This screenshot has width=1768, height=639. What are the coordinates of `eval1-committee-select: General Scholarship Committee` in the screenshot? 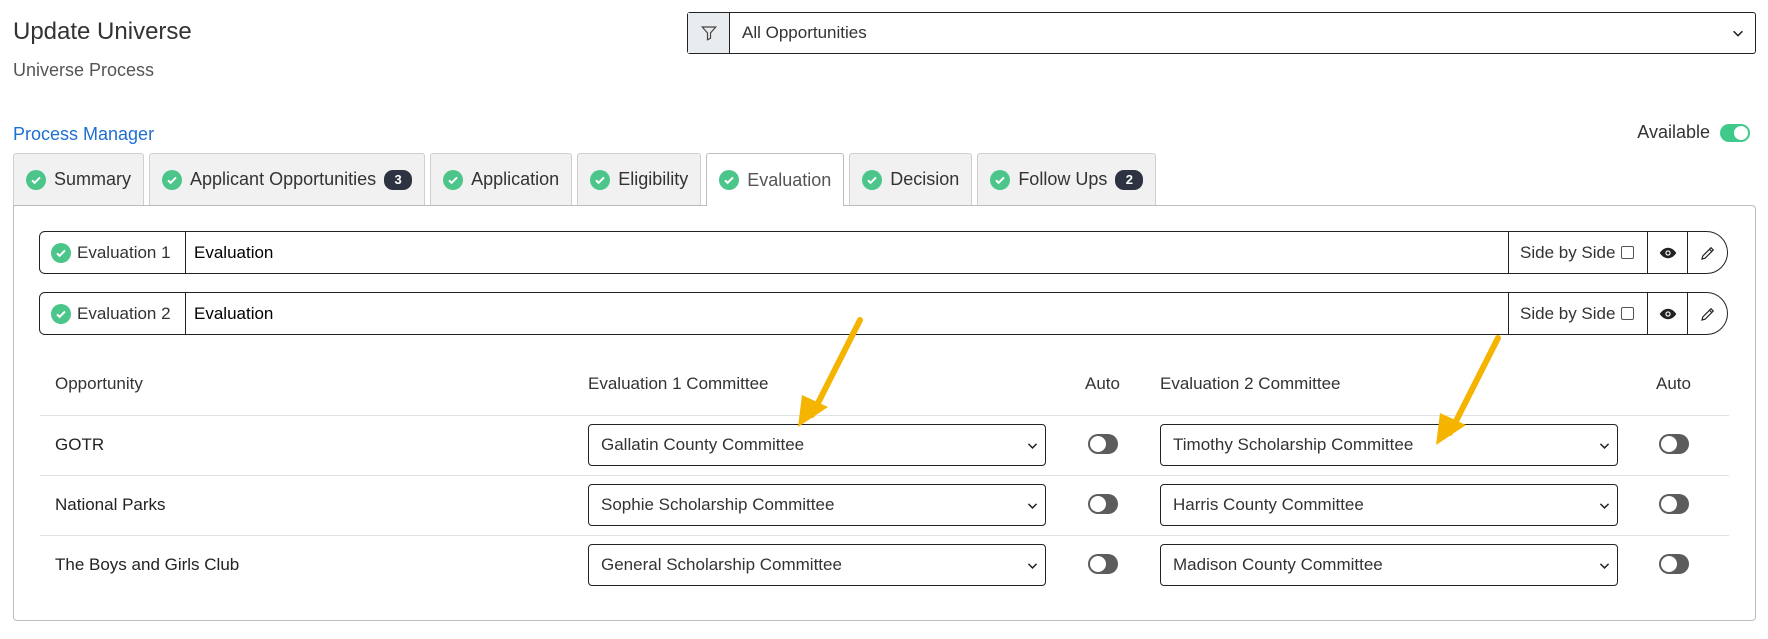 It's located at (817, 565).